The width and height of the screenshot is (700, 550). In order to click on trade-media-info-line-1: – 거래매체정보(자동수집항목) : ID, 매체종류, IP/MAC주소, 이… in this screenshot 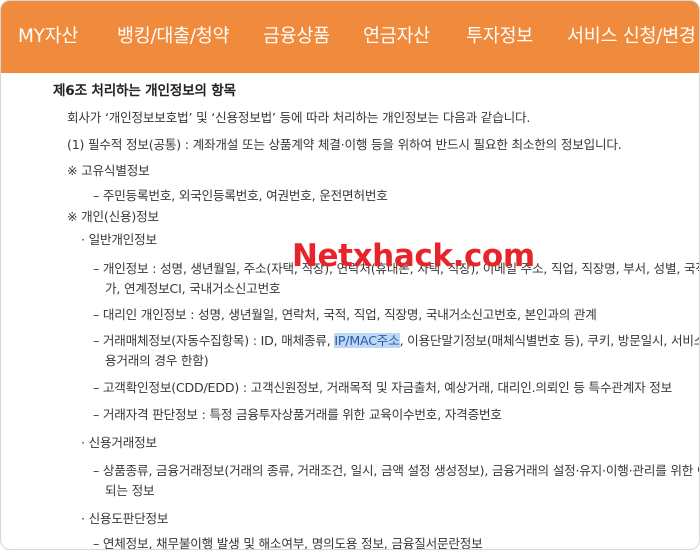, I will do `click(396, 341)`.